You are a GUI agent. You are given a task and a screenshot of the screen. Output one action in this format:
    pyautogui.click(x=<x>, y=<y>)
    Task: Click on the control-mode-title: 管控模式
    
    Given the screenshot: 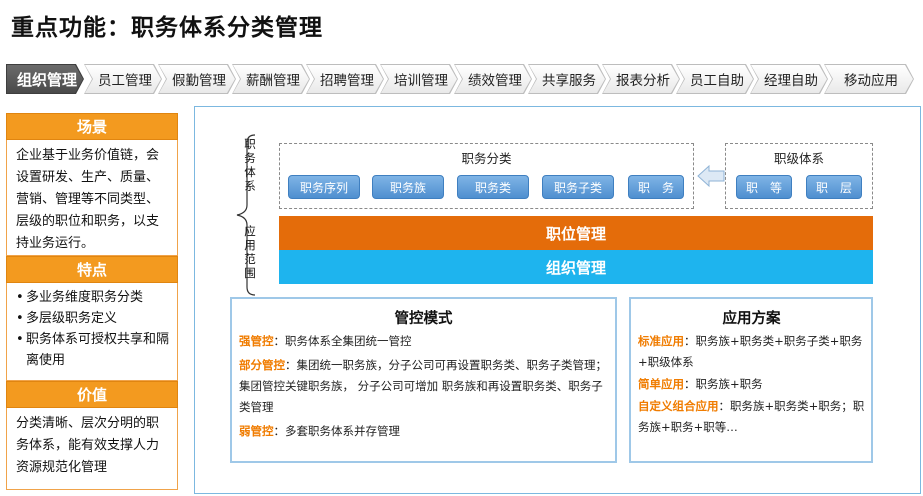 What is the action you would take?
    pyautogui.click(x=423, y=319)
    